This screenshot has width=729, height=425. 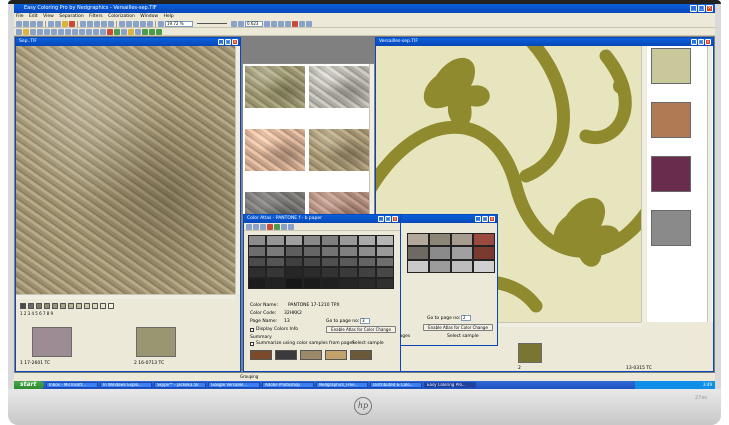 I want to click on circle-icon, so click(x=138, y=31).